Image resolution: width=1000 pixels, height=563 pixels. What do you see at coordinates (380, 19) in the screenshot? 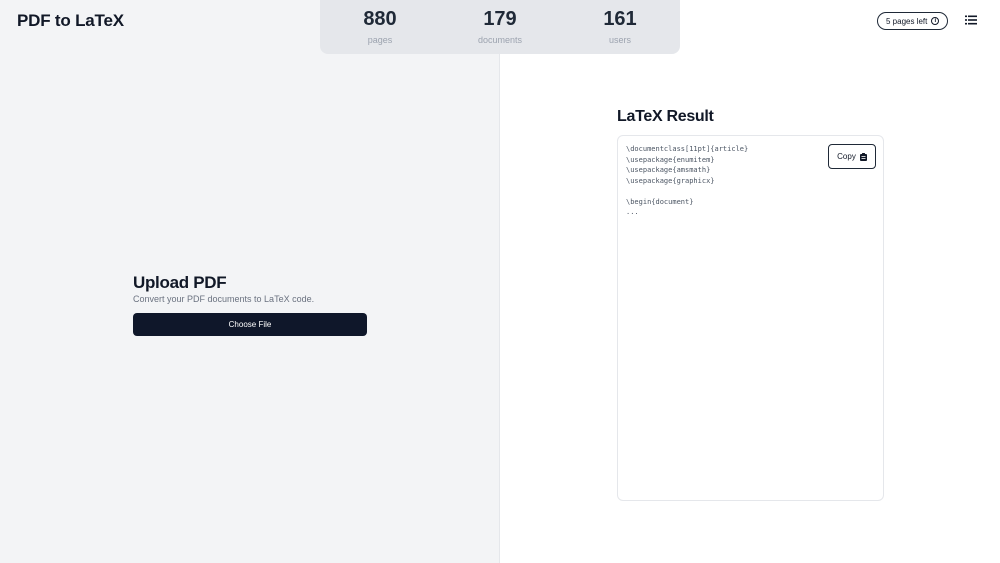
I see `stat-value: 880` at bounding box center [380, 19].